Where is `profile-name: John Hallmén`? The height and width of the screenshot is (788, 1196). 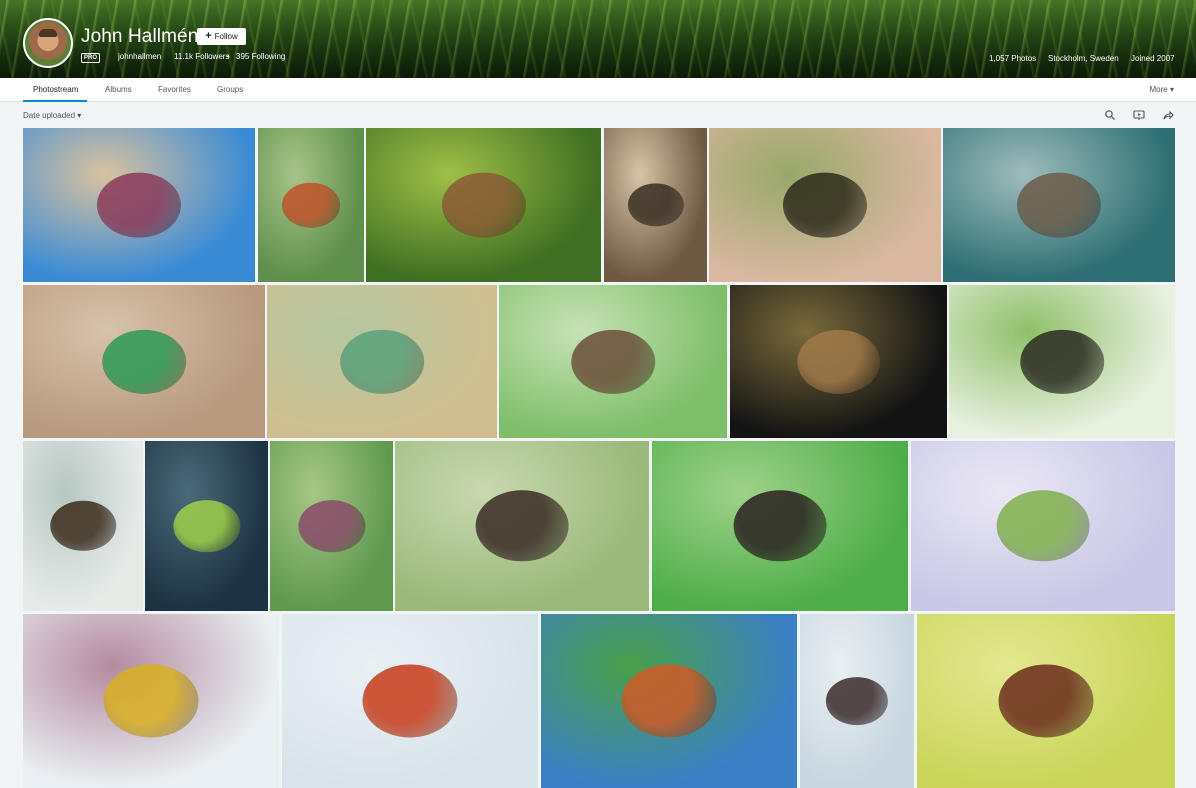 profile-name: John Hallmén is located at coordinates (140, 36).